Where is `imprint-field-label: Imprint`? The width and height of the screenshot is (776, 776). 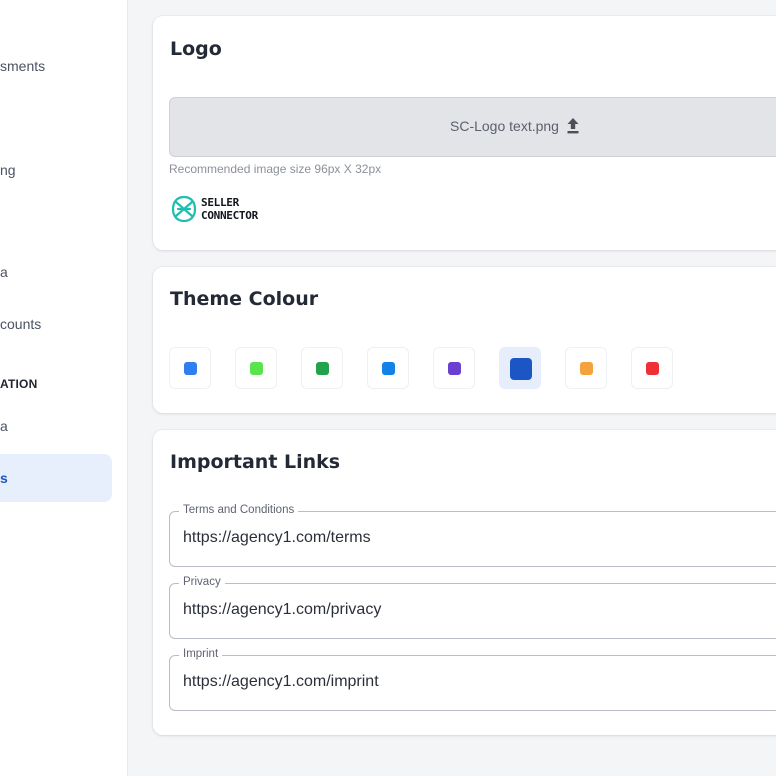 imprint-field-label: Imprint is located at coordinates (201, 654).